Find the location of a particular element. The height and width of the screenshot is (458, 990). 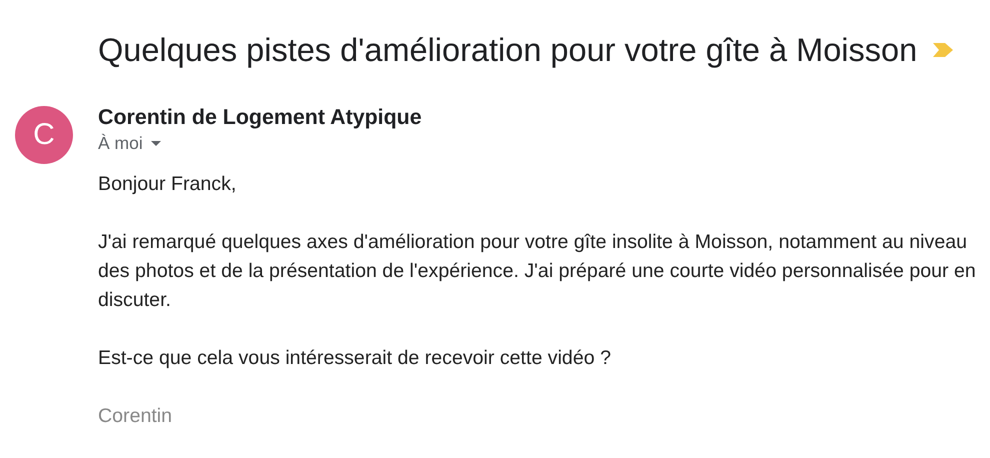

importance-marker-icon is located at coordinates (943, 50).